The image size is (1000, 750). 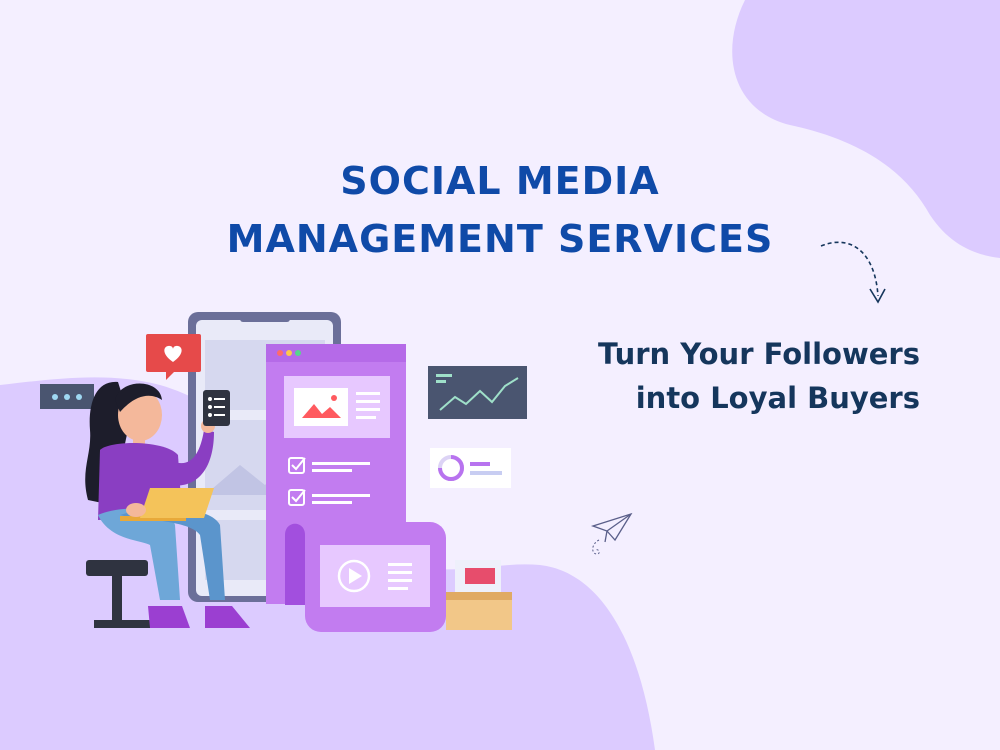 What do you see at coordinates (479, 595) in the screenshot?
I see `boxes` at bounding box center [479, 595].